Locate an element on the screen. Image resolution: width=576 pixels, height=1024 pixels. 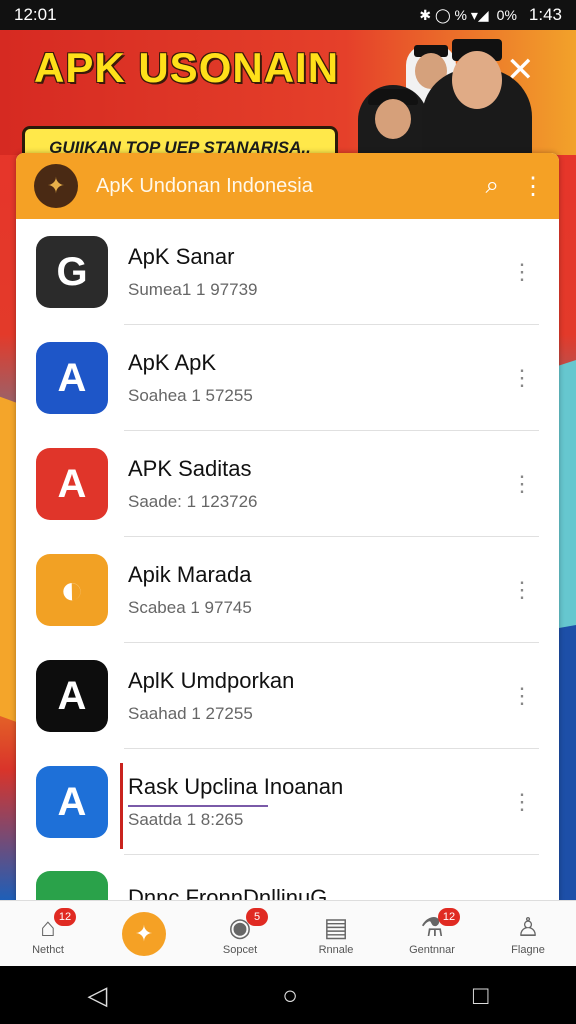
list-item-text: ApK Sanar Sumea1 1 97739 is located at coordinates (319, 272).